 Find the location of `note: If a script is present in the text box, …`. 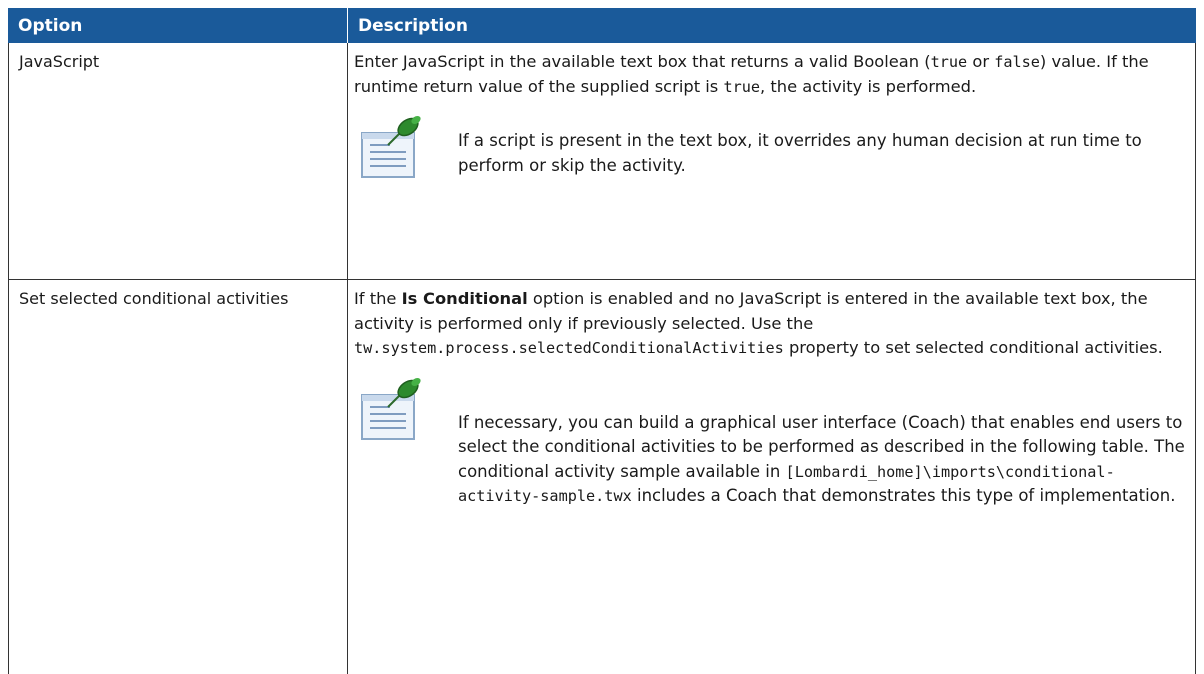

note: If a script is present in the text box, … is located at coordinates (771, 147).